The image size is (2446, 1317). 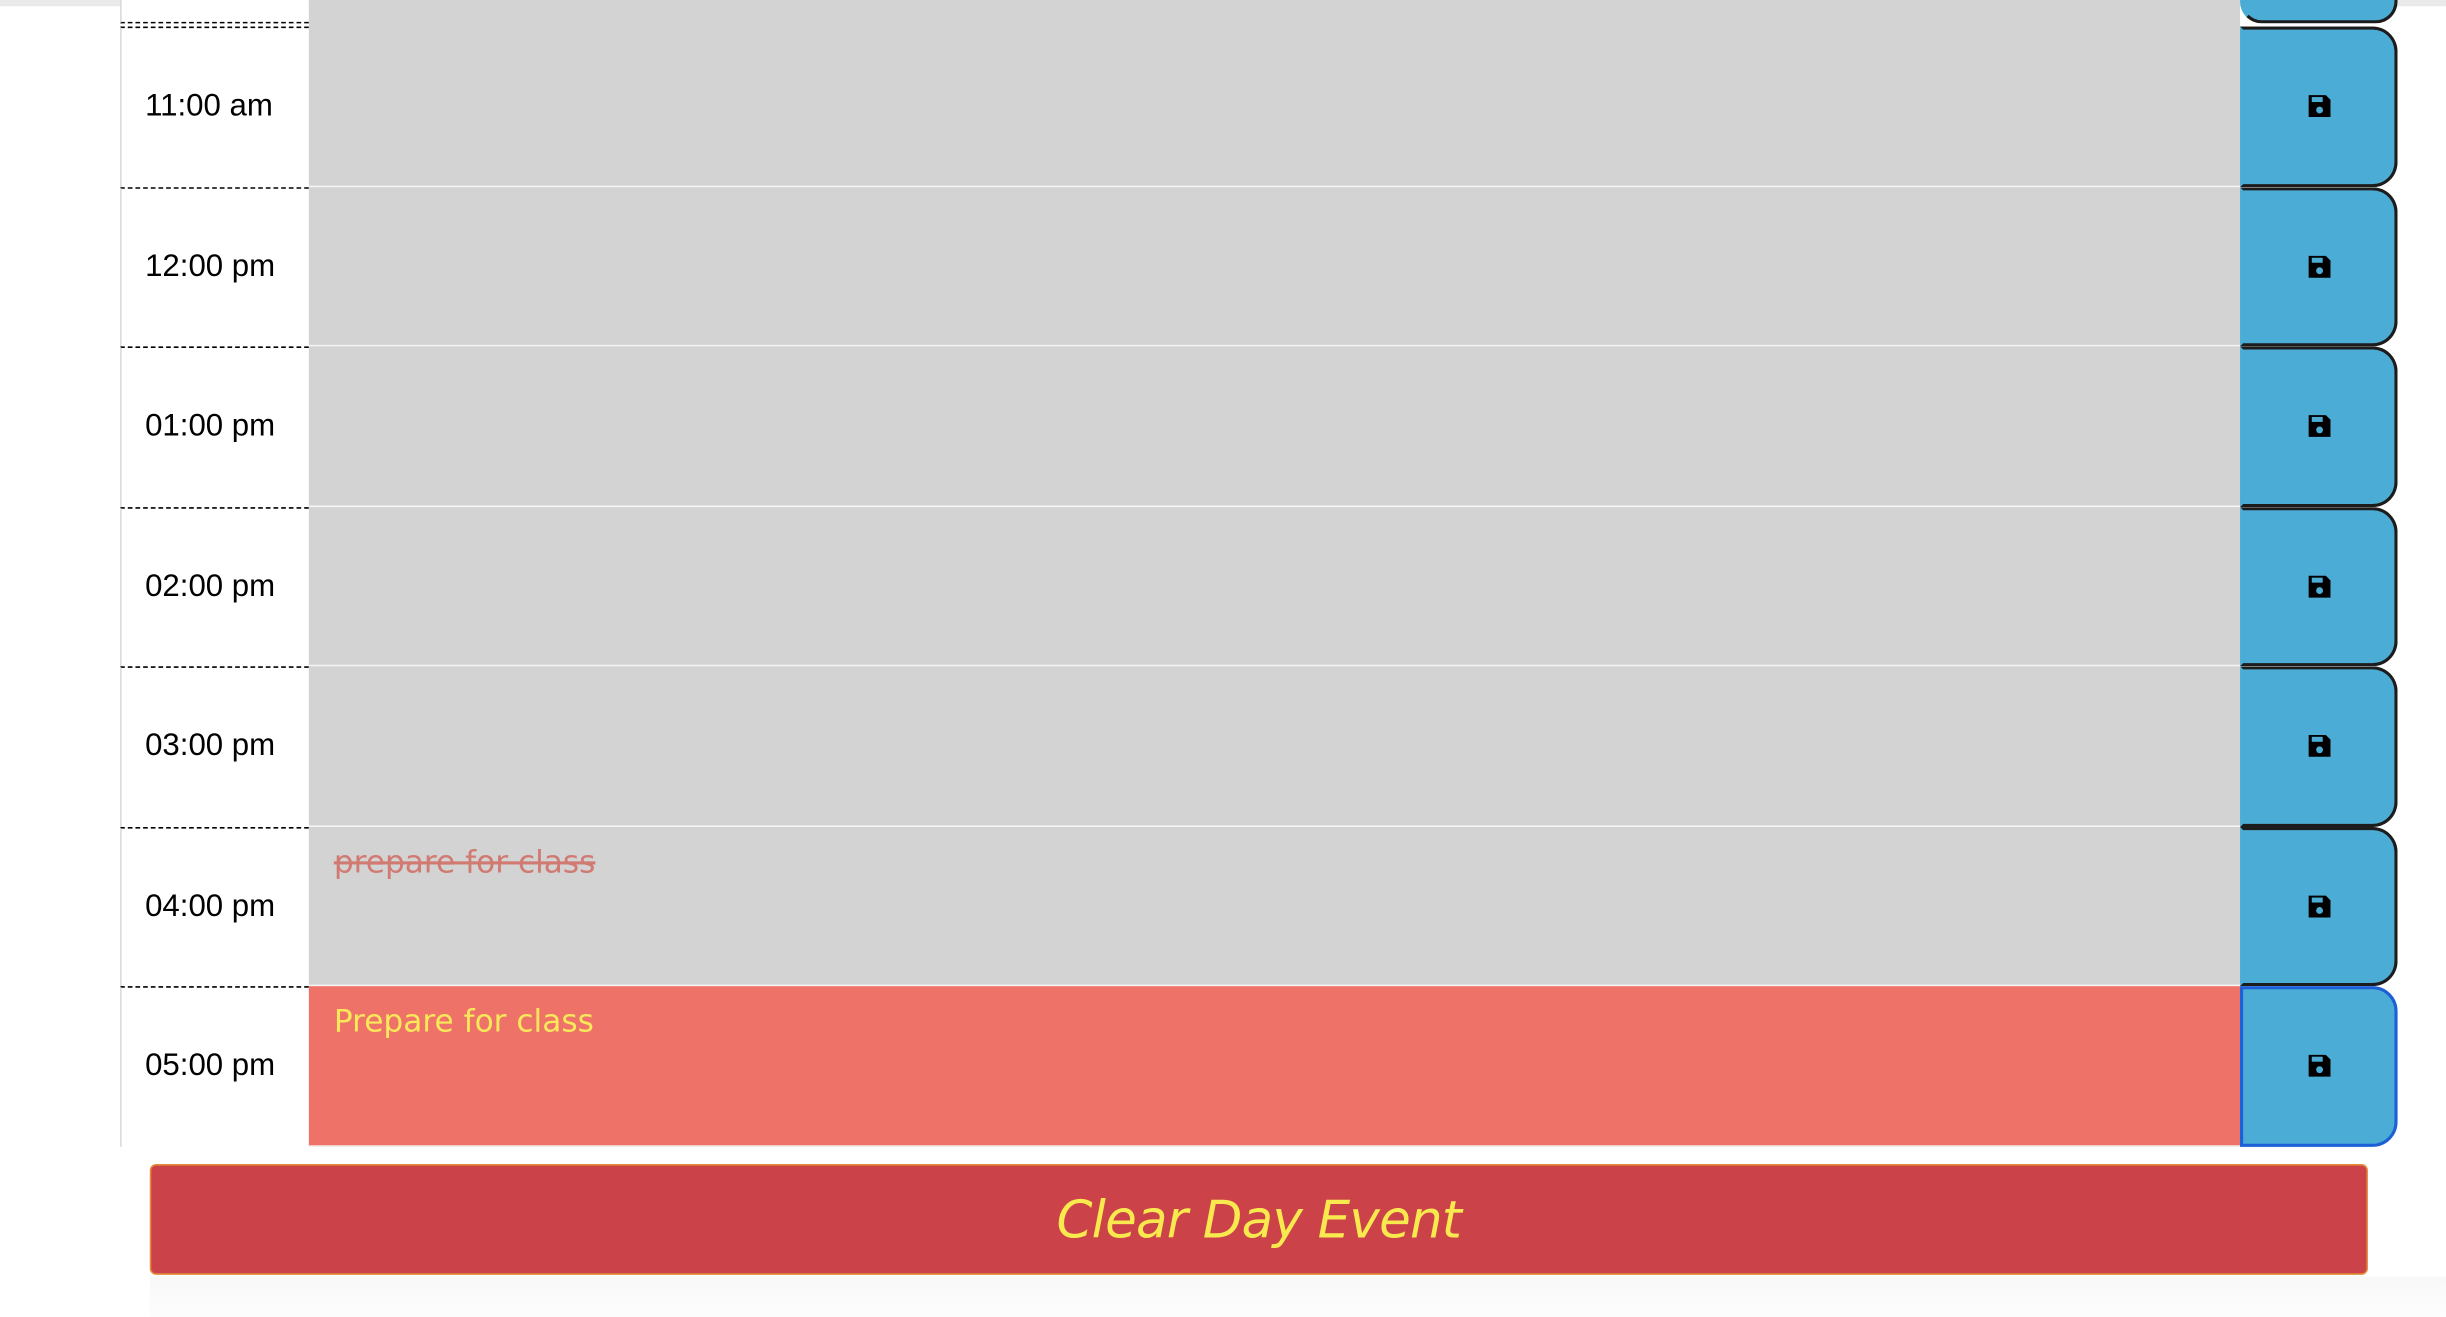 What do you see at coordinates (214, 906) in the screenshot?
I see `hour-label: 04:00 pm` at bounding box center [214, 906].